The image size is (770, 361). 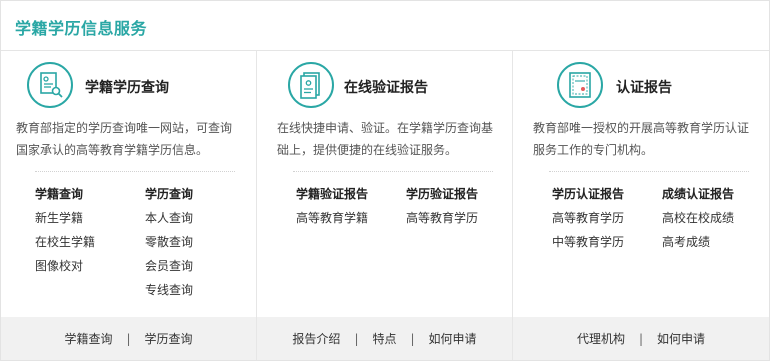 I want to click on link-higher-ed-xueli-cert: 高等教育学历, so click(x=607, y=222).